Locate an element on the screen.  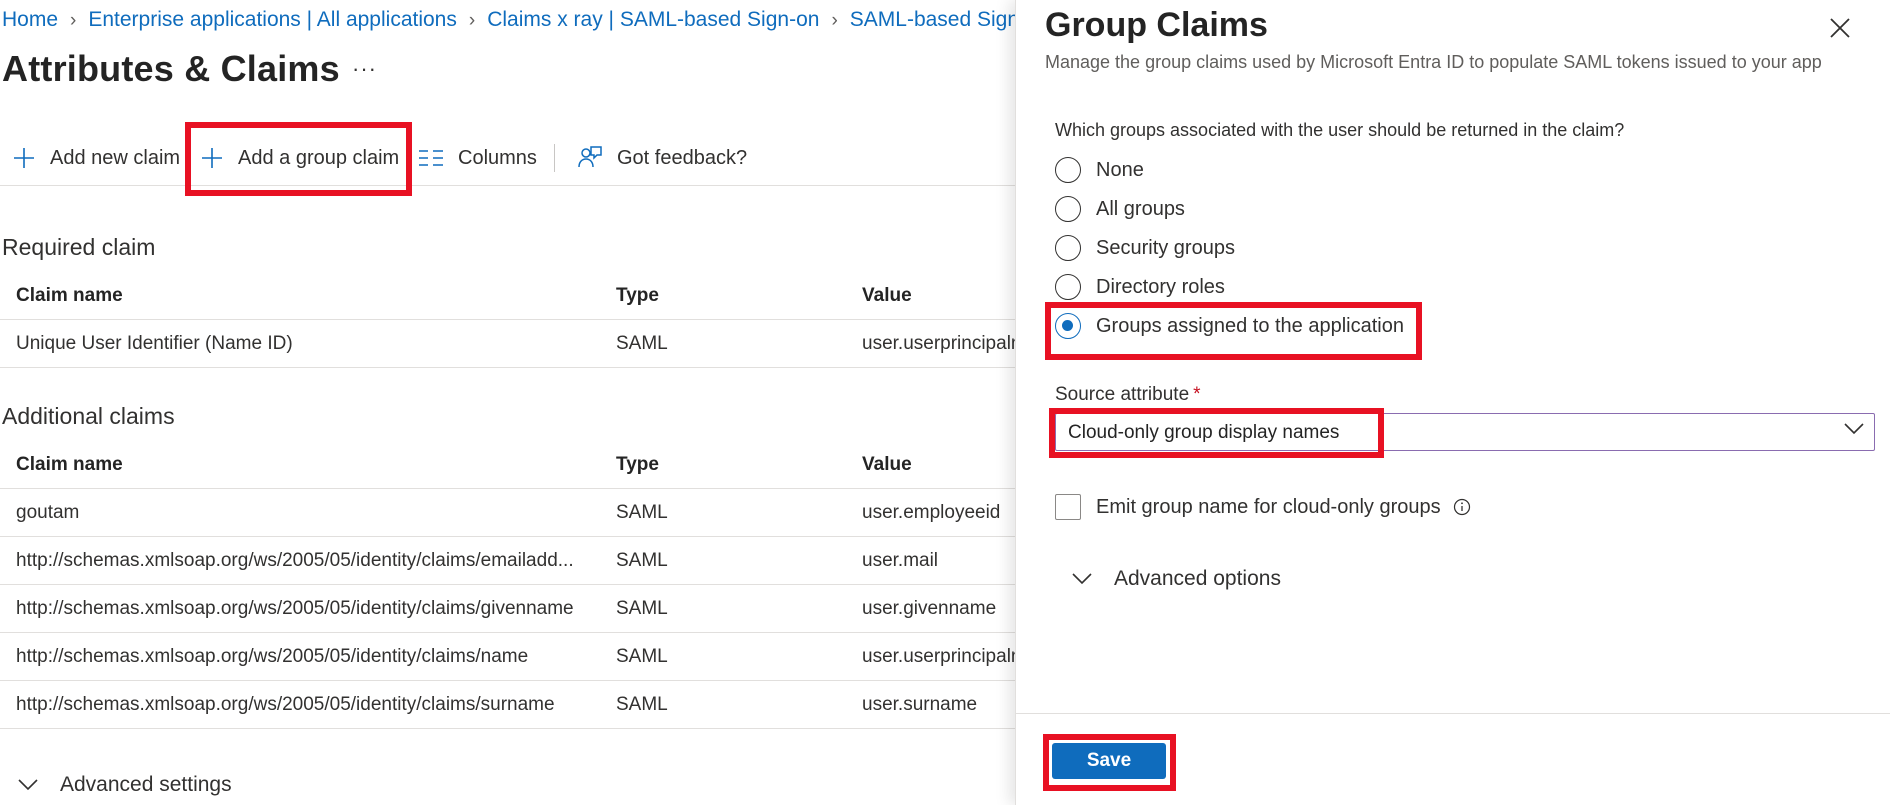
radio-label: None is located at coordinates (1120, 169).